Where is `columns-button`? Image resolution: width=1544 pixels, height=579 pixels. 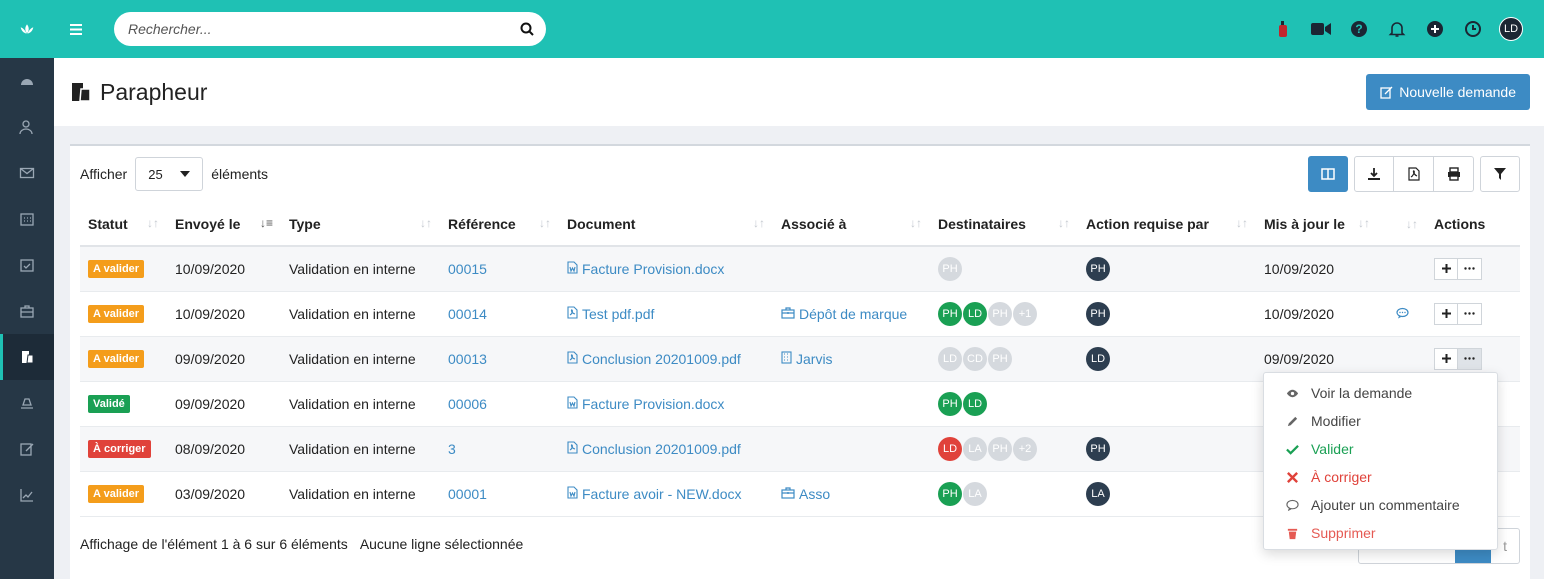
columns-button is located at coordinates (1328, 174).